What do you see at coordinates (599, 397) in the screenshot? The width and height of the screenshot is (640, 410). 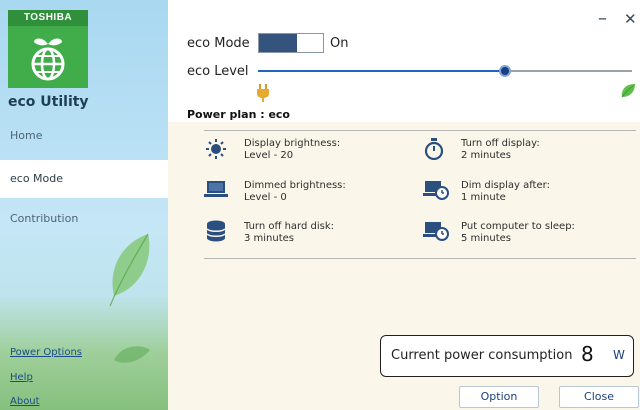 I see `close-button: Close` at bounding box center [599, 397].